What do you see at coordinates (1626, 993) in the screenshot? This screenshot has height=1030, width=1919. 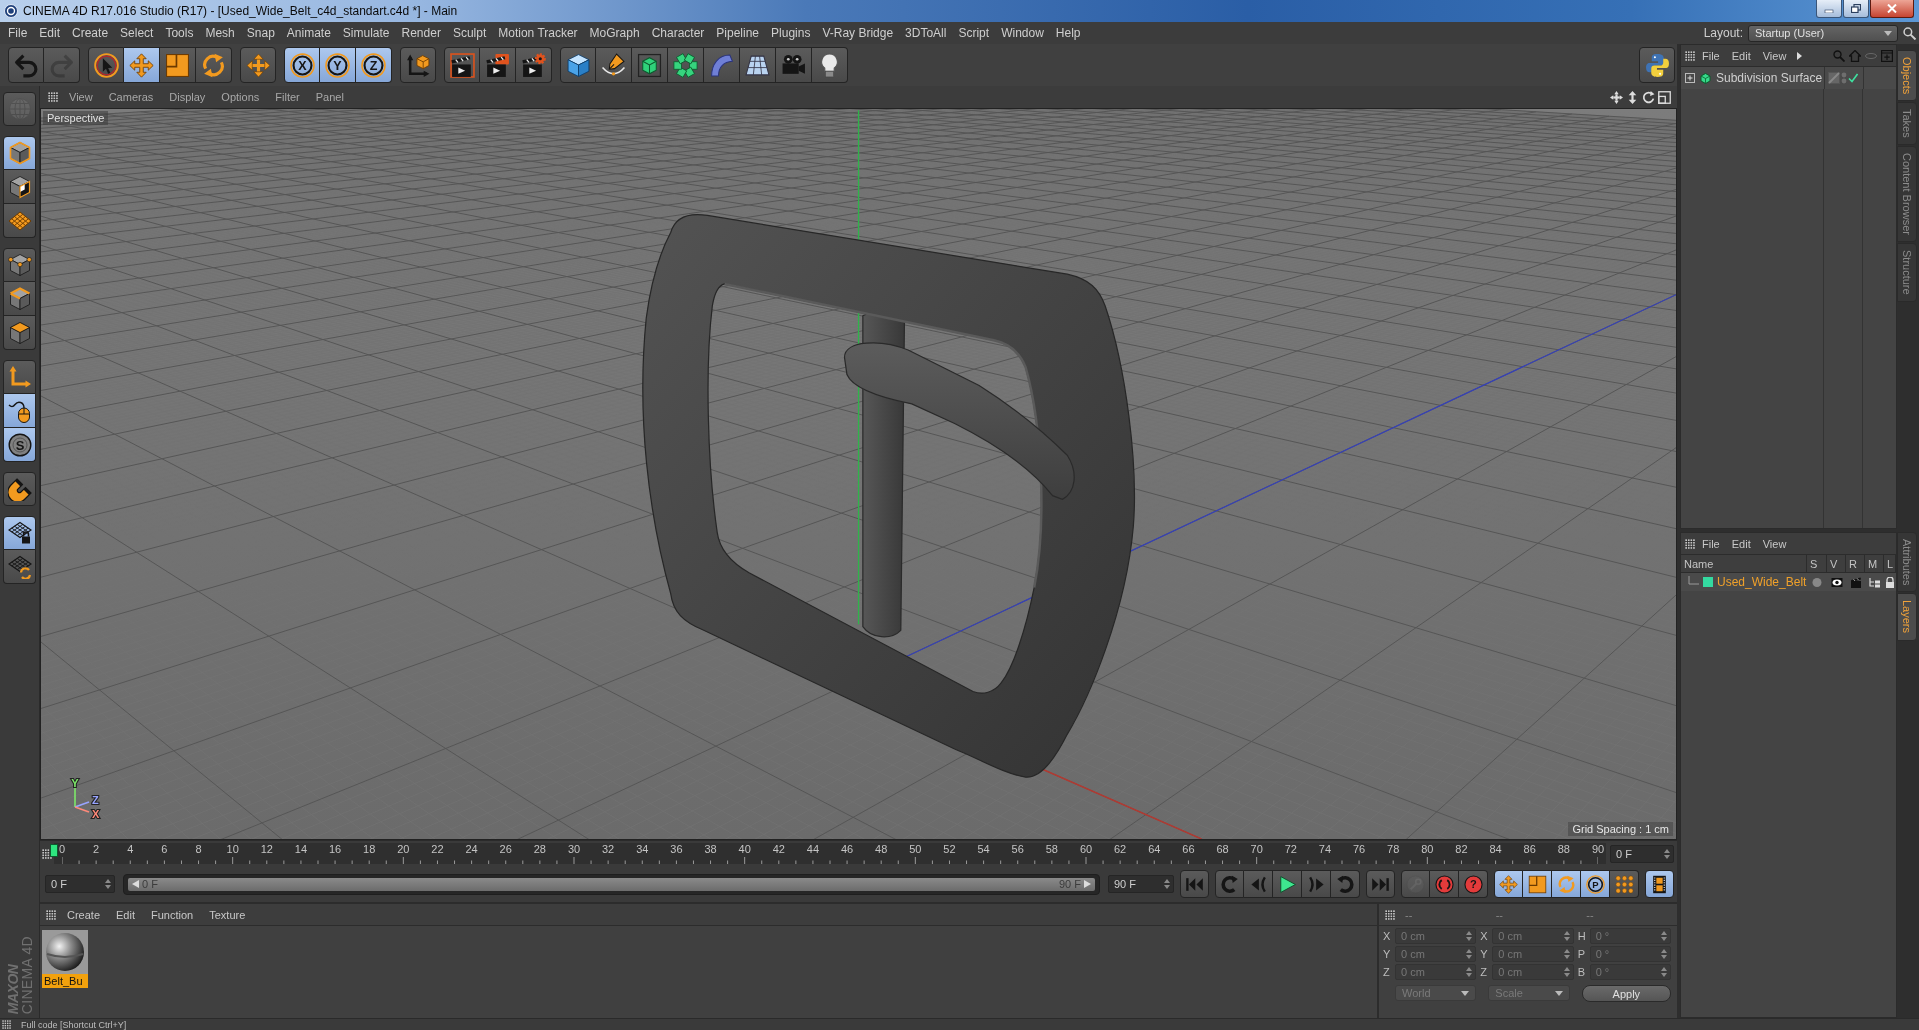 I see `apply-button: Apply` at bounding box center [1626, 993].